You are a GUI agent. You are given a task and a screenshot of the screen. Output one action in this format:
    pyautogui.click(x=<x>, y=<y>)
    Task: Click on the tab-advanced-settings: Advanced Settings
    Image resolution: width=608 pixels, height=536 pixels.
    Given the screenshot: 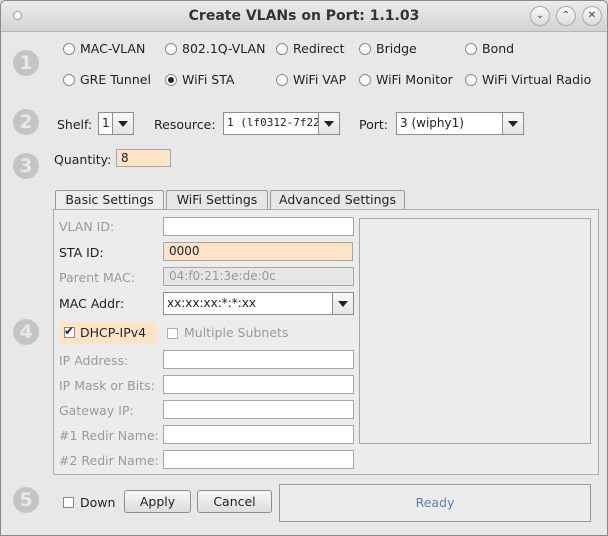 What is the action you would take?
    pyautogui.click(x=337, y=200)
    